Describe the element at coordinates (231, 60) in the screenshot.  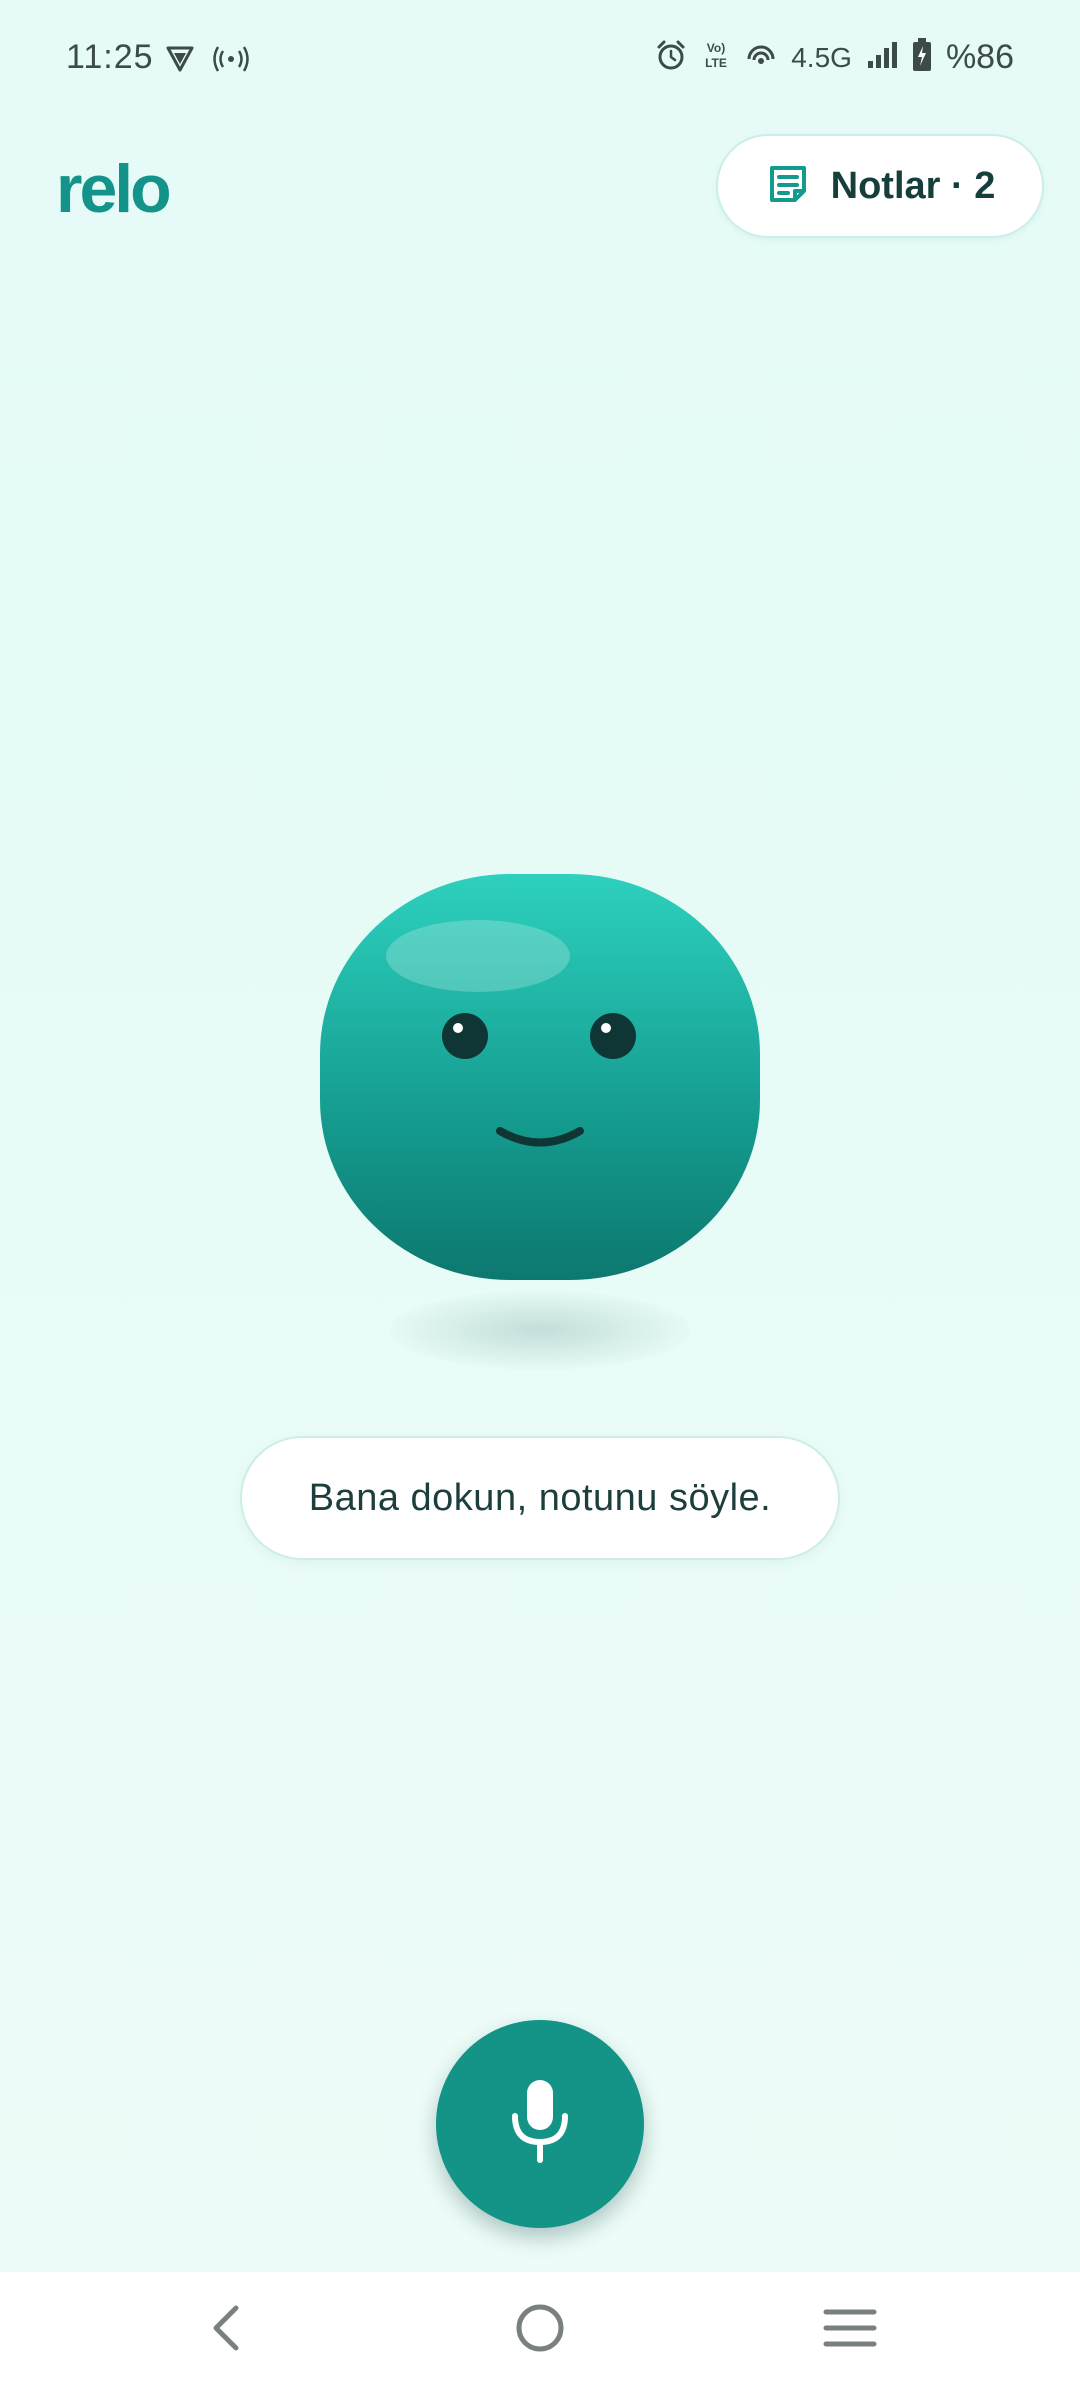
I see `hotspot-icon` at that location.